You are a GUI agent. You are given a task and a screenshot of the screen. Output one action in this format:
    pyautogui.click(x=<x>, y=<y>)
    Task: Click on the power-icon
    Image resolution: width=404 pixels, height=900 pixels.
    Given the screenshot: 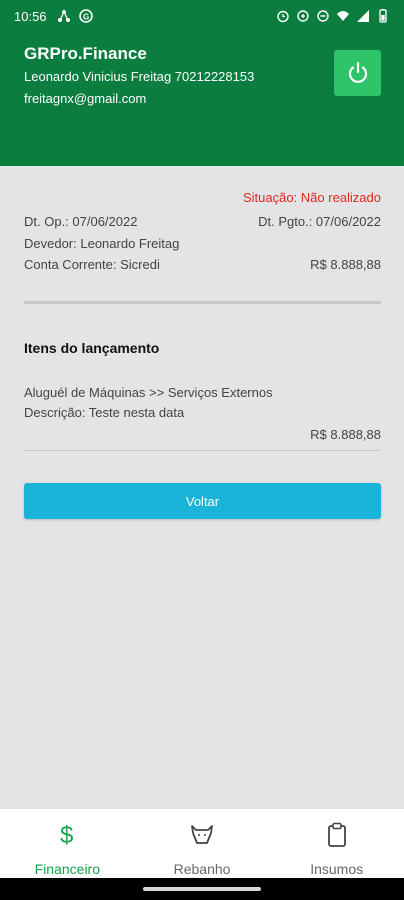 What is the action you would take?
    pyautogui.click(x=357, y=72)
    